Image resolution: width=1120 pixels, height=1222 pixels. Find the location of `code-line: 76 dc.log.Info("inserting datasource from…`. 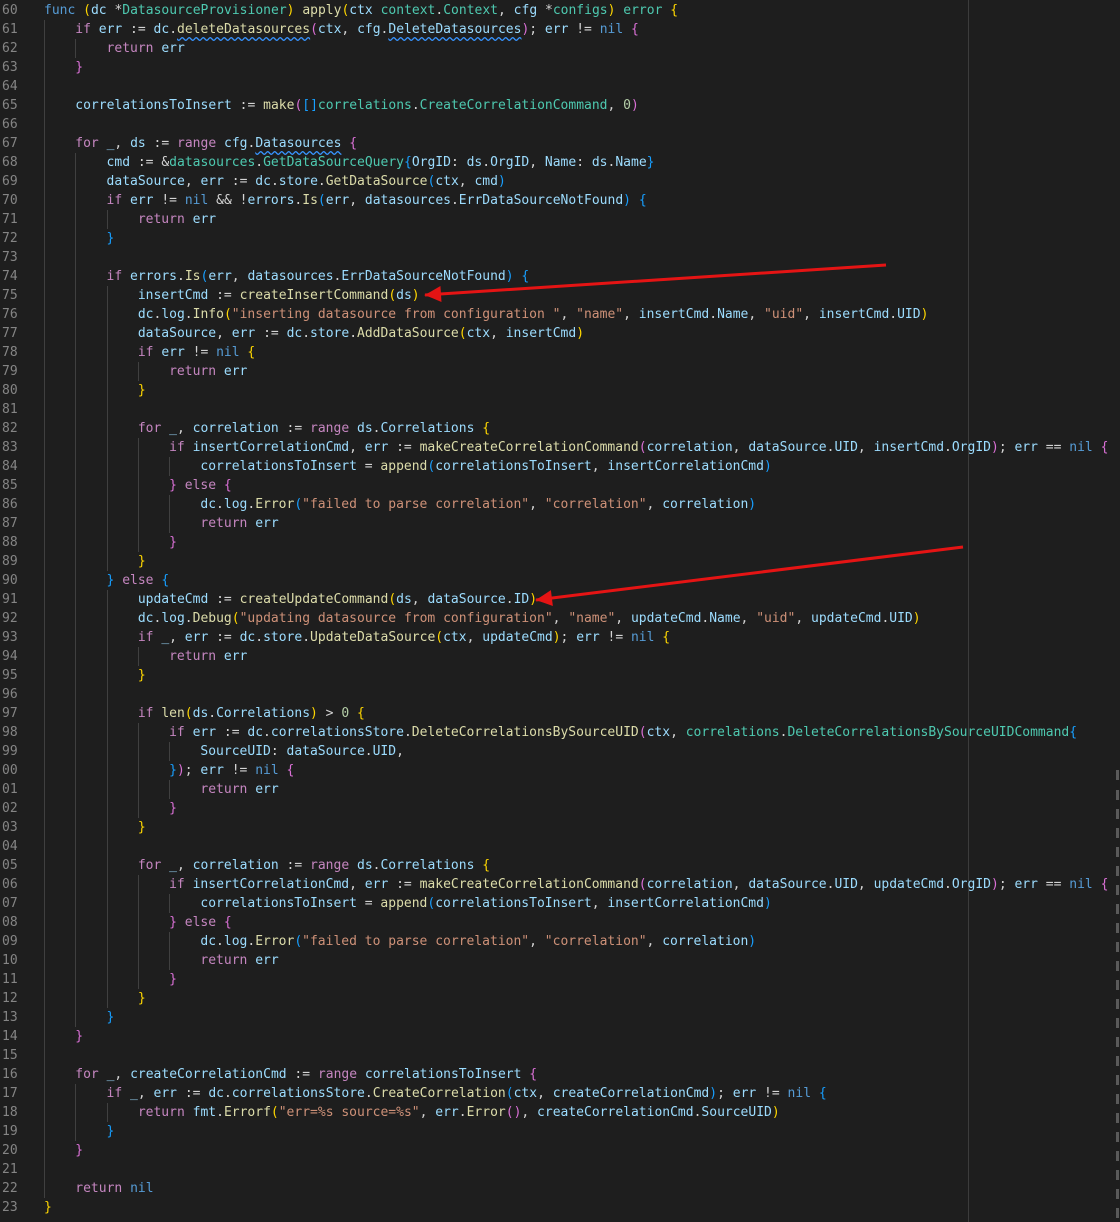

code-line: 76 dc.log.Info("inserting datasource from… is located at coordinates (560, 314).